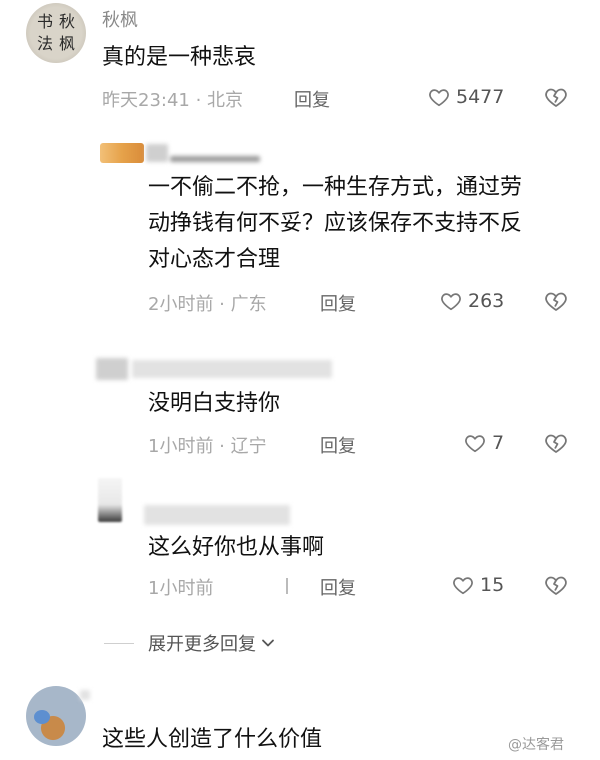 The image size is (600, 760). Describe the element at coordinates (56, 716) in the screenshot. I see `avatar` at that location.